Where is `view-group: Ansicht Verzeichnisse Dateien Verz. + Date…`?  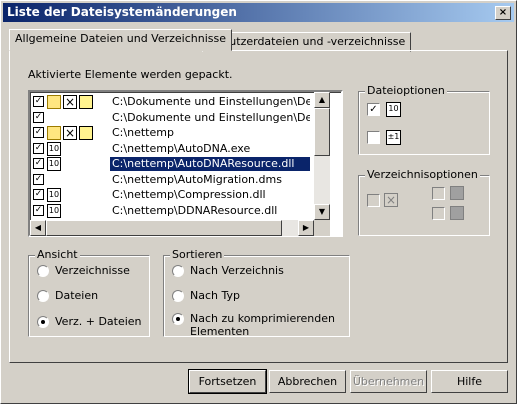
view-group: Ansicht Verzeichnisse Dateien Verz. + Date… is located at coordinates (89, 292).